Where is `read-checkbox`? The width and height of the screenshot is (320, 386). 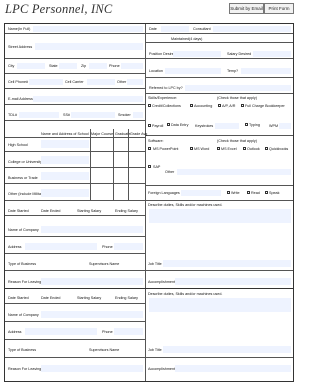
read-checkbox is located at coordinates (248, 192).